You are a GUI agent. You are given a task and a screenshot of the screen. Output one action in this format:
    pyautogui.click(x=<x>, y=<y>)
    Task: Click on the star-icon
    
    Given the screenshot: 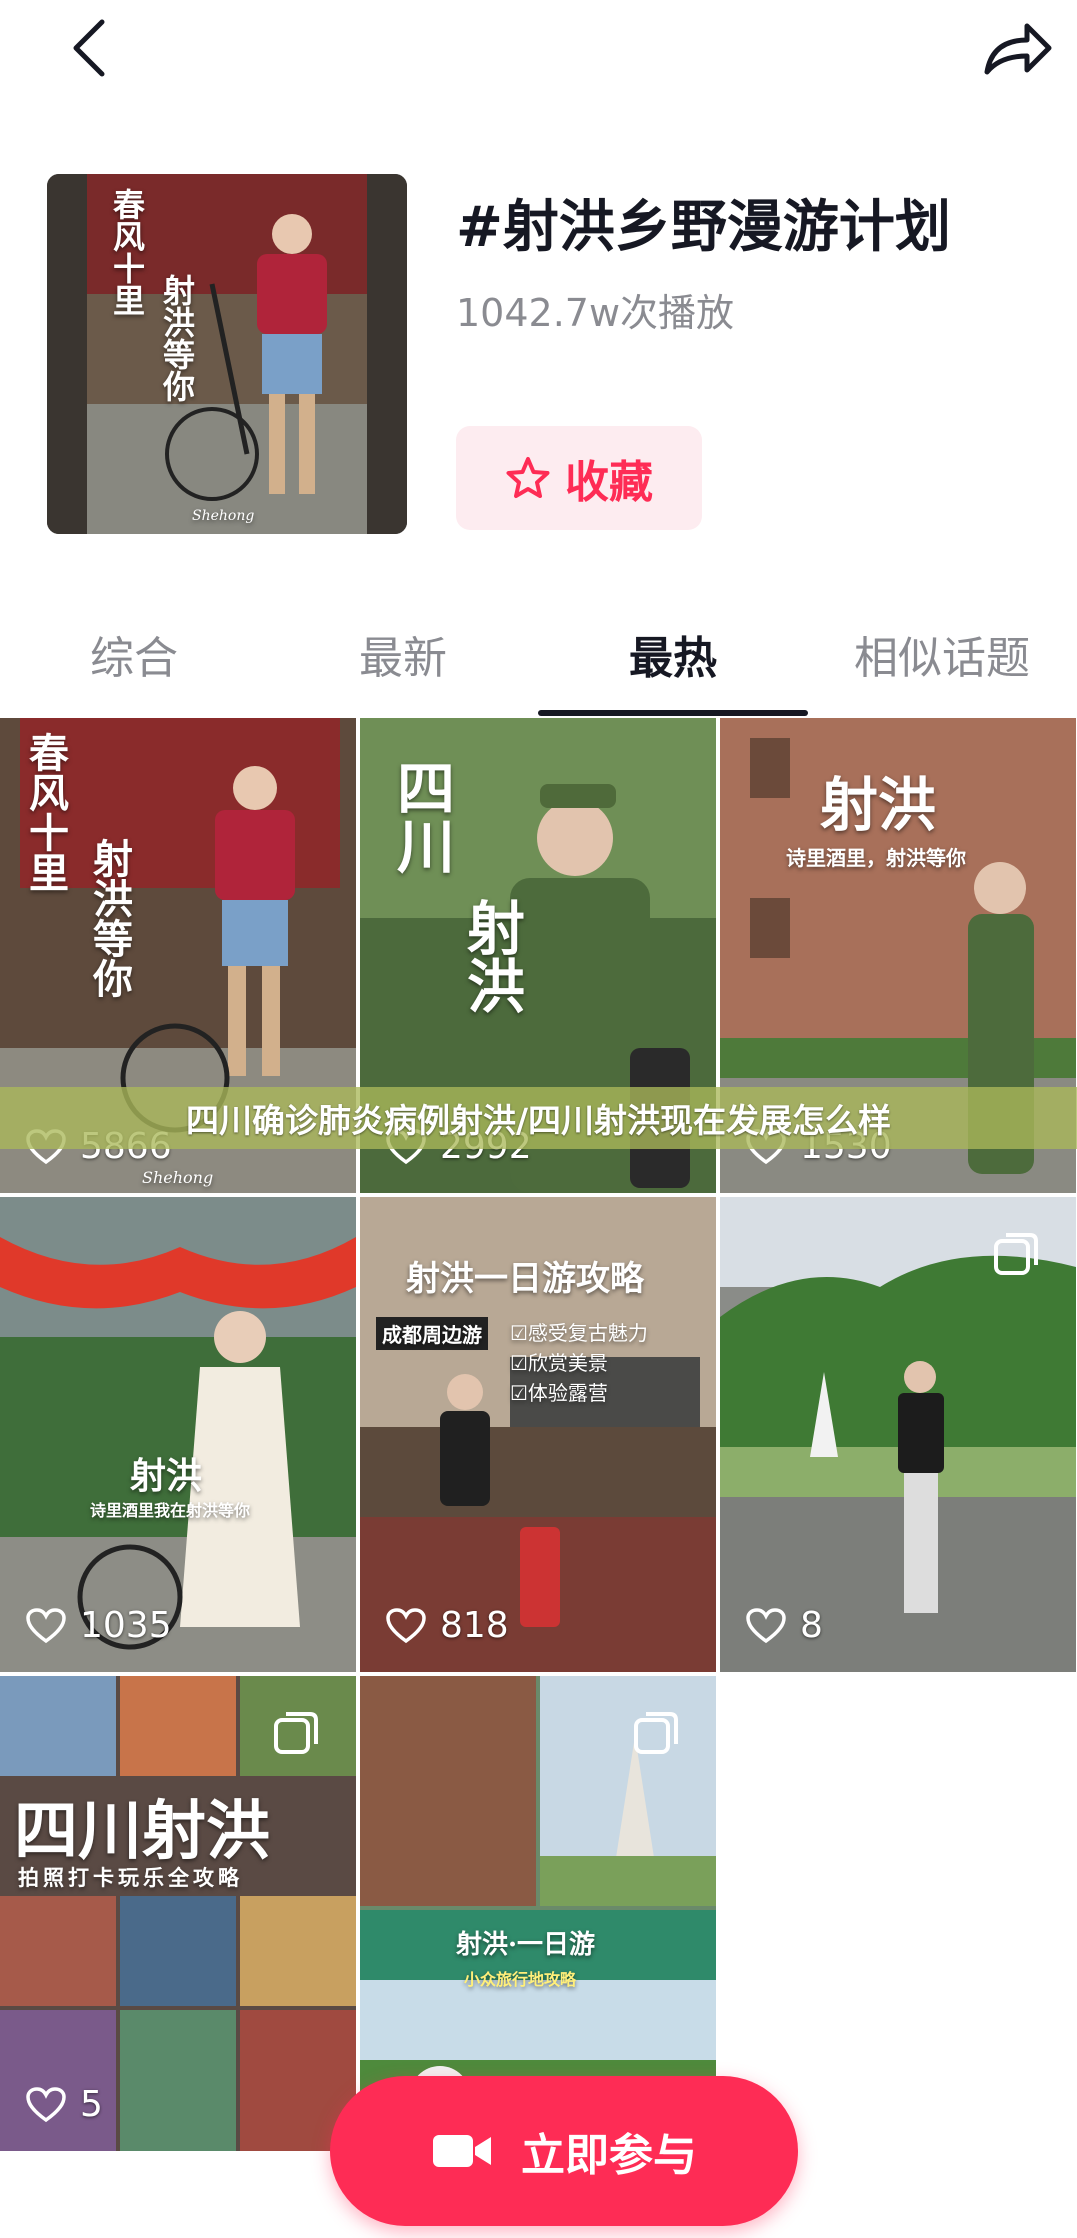 What is the action you would take?
    pyautogui.click(x=528, y=477)
    